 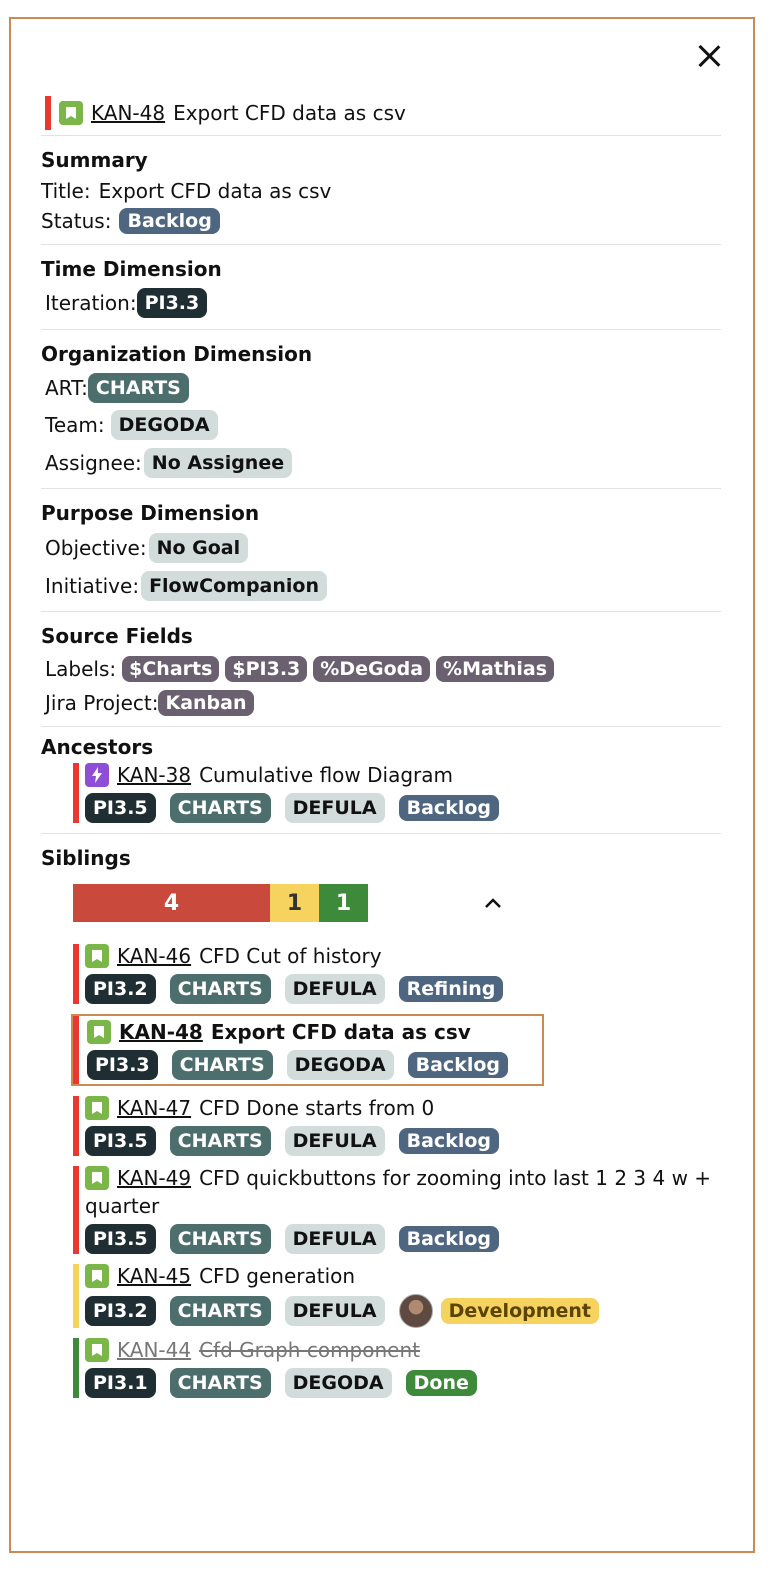 I want to click on close-icon, so click(x=709, y=56).